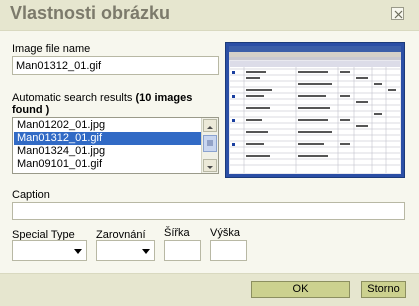 The height and width of the screenshot is (306, 419). What do you see at coordinates (182, 250) in the screenshot?
I see `width-input` at bounding box center [182, 250].